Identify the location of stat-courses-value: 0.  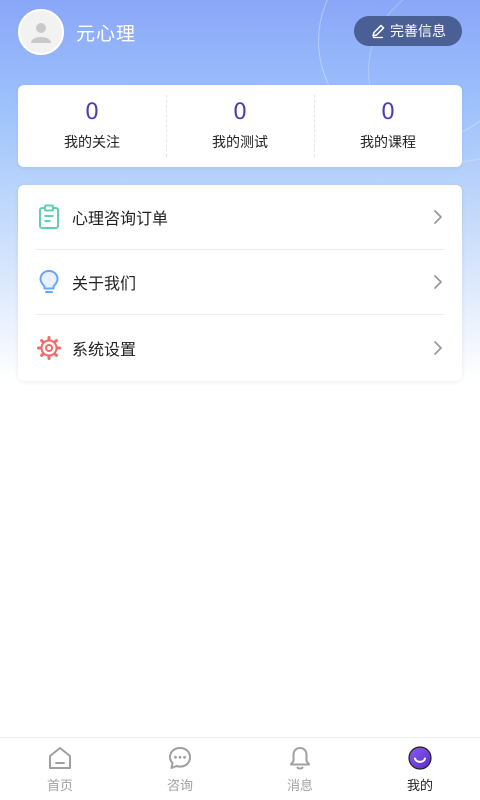
(388, 112).